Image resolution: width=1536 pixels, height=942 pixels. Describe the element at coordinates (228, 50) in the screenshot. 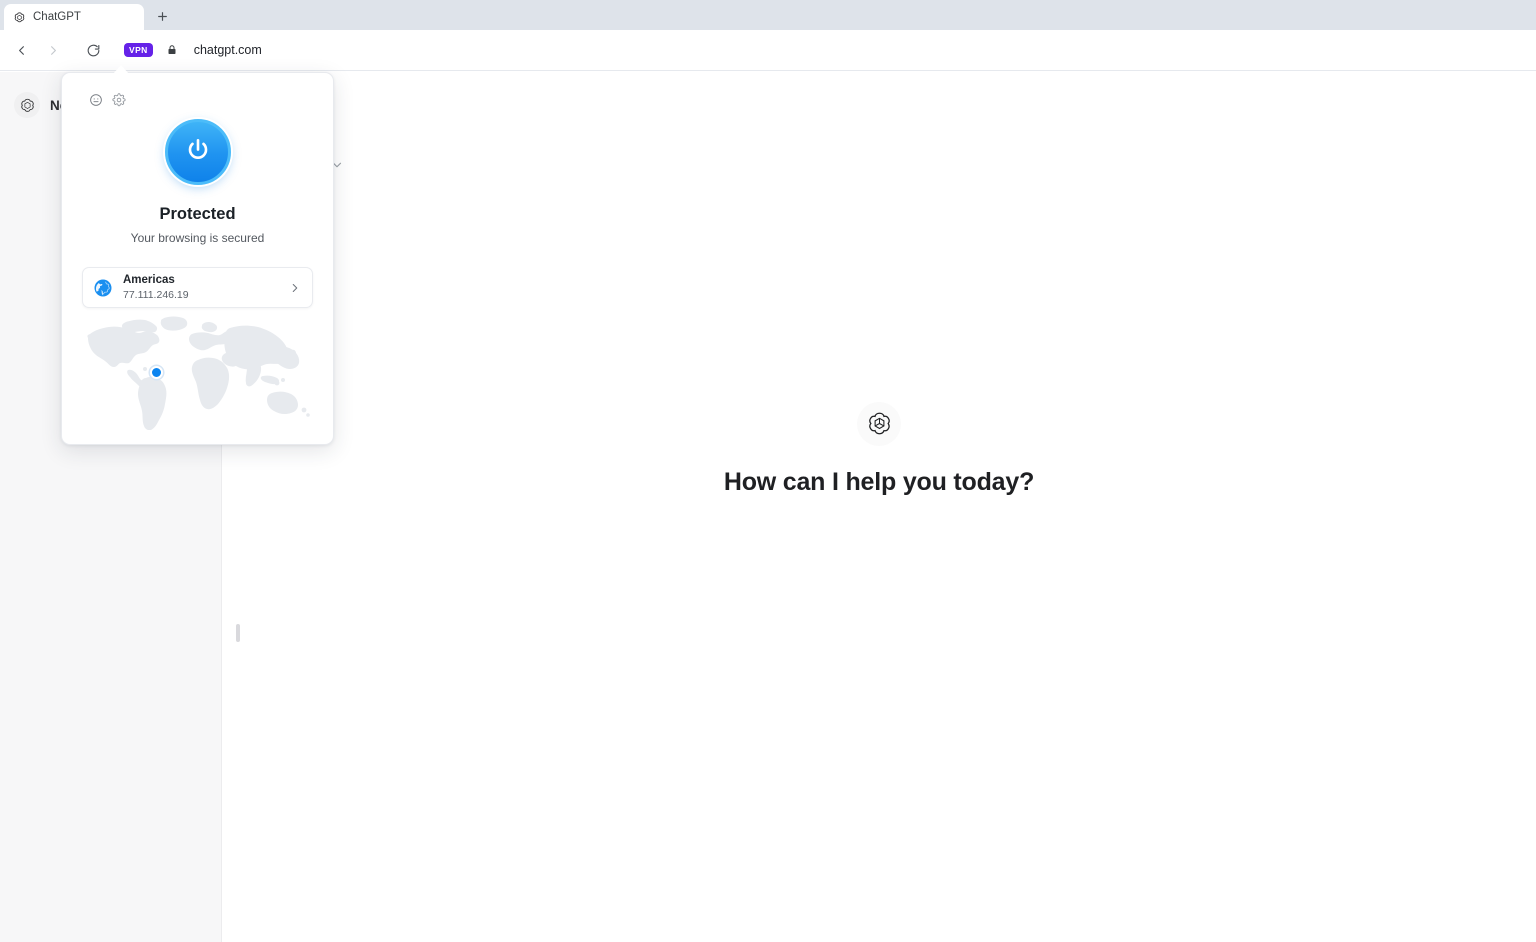

I see `url-text: chatgpt.com` at that location.